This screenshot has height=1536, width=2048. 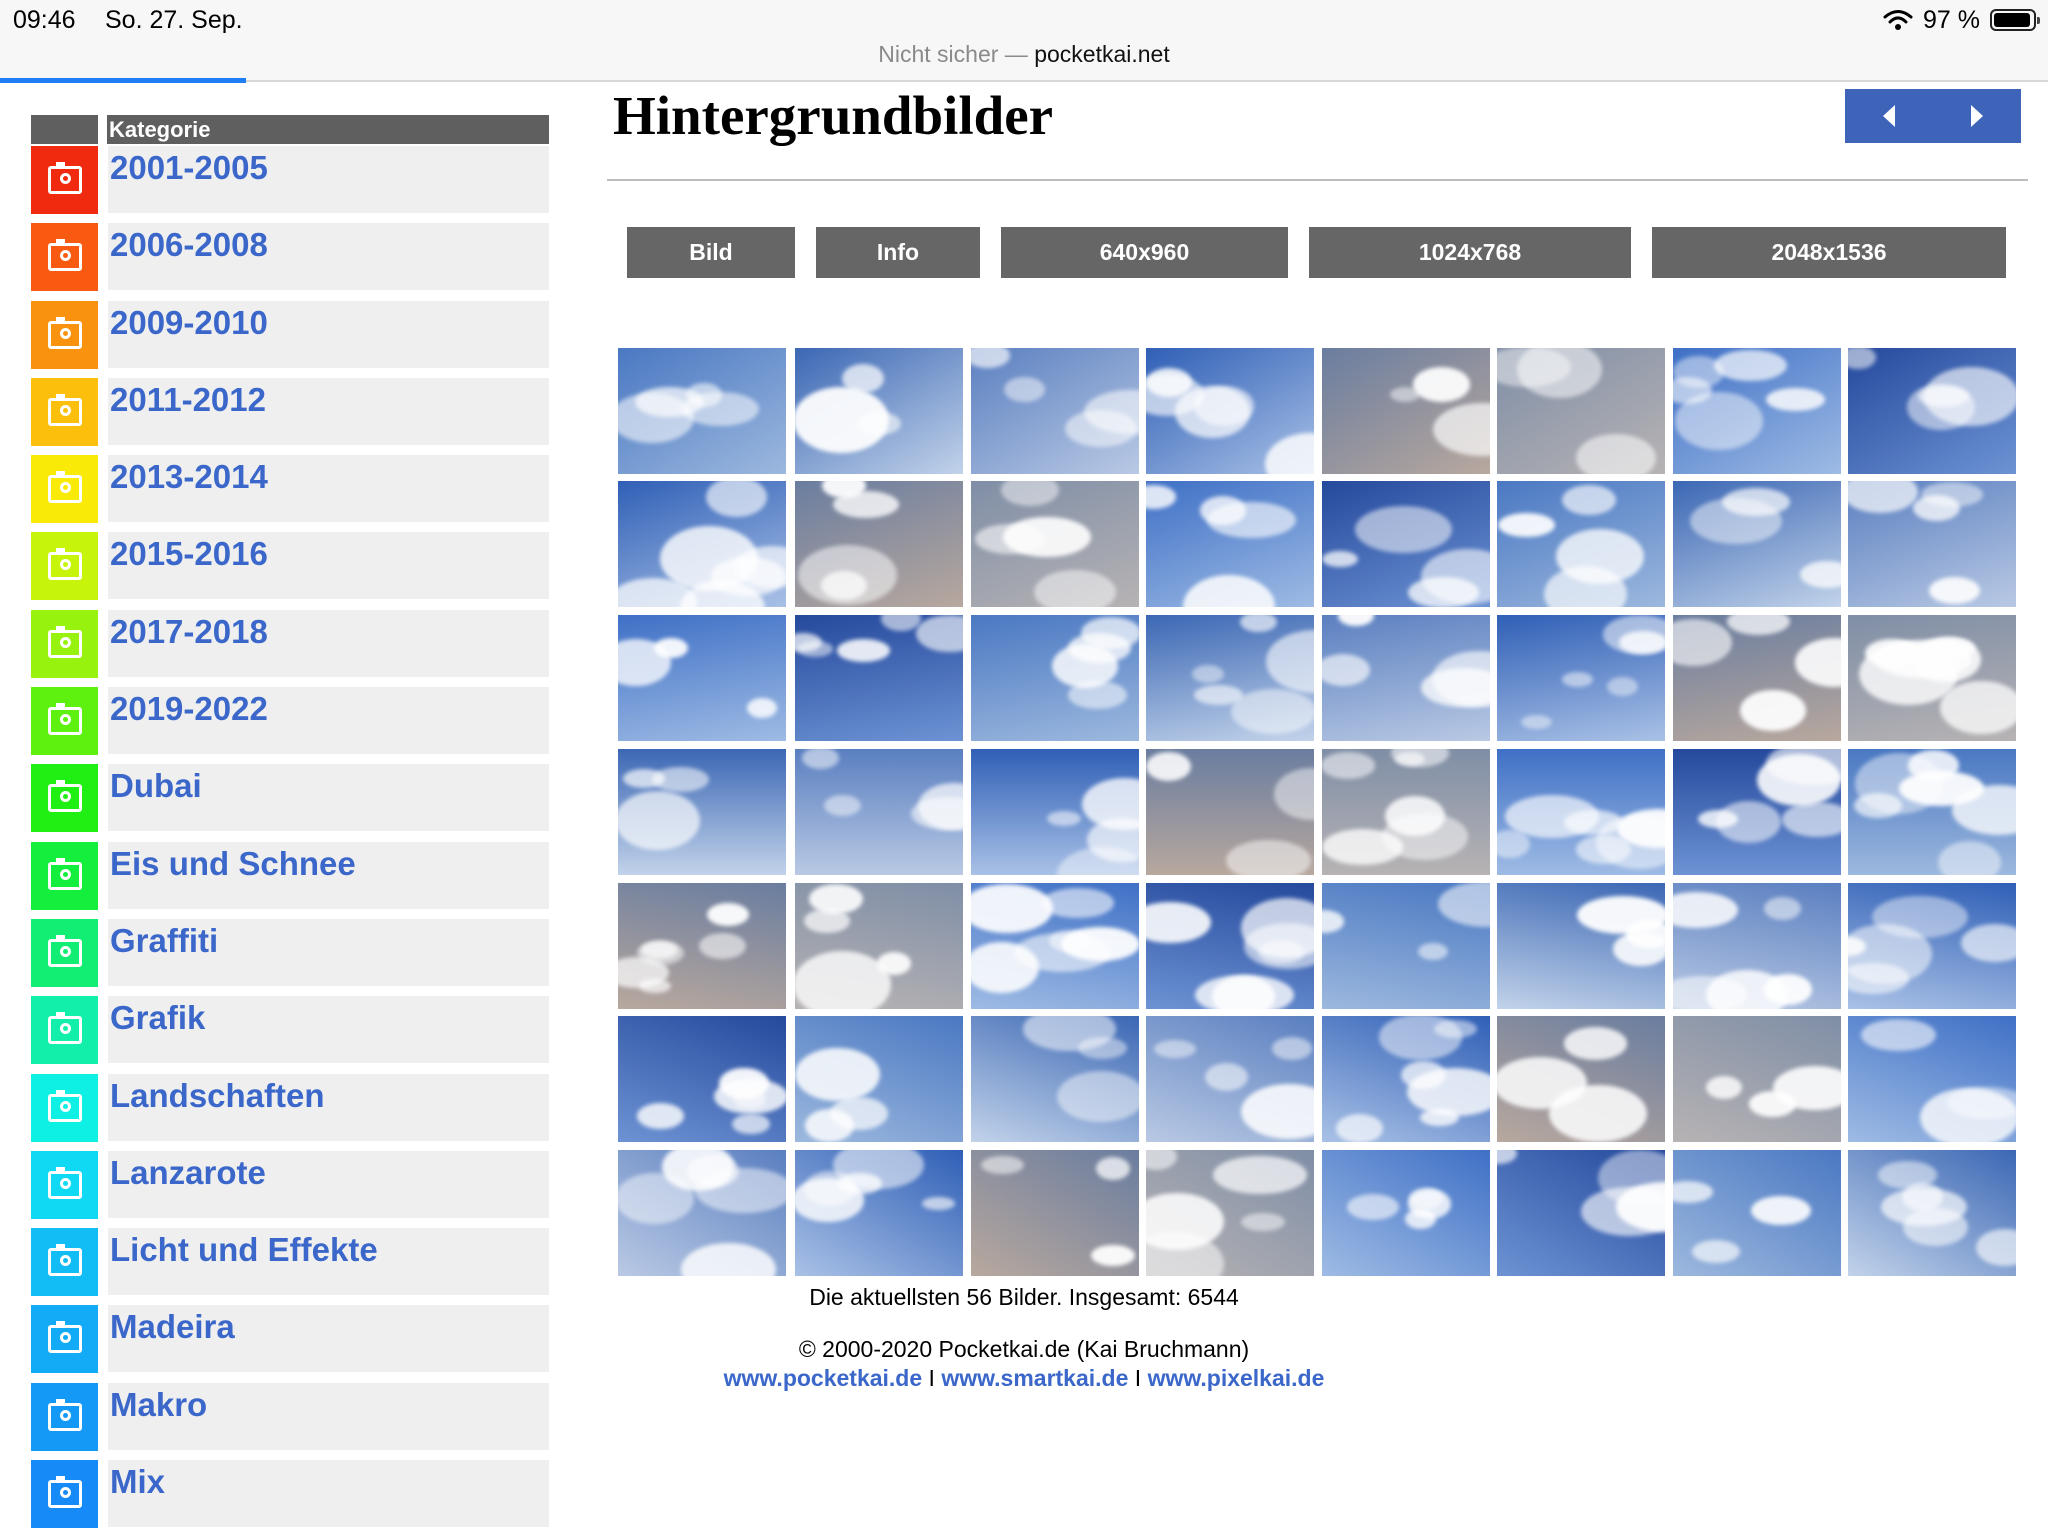 What do you see at coordinates (1470, 252) in the screenshot?
I see `tab-1024x768: 1024x768` at bounding box center [1470, 252].